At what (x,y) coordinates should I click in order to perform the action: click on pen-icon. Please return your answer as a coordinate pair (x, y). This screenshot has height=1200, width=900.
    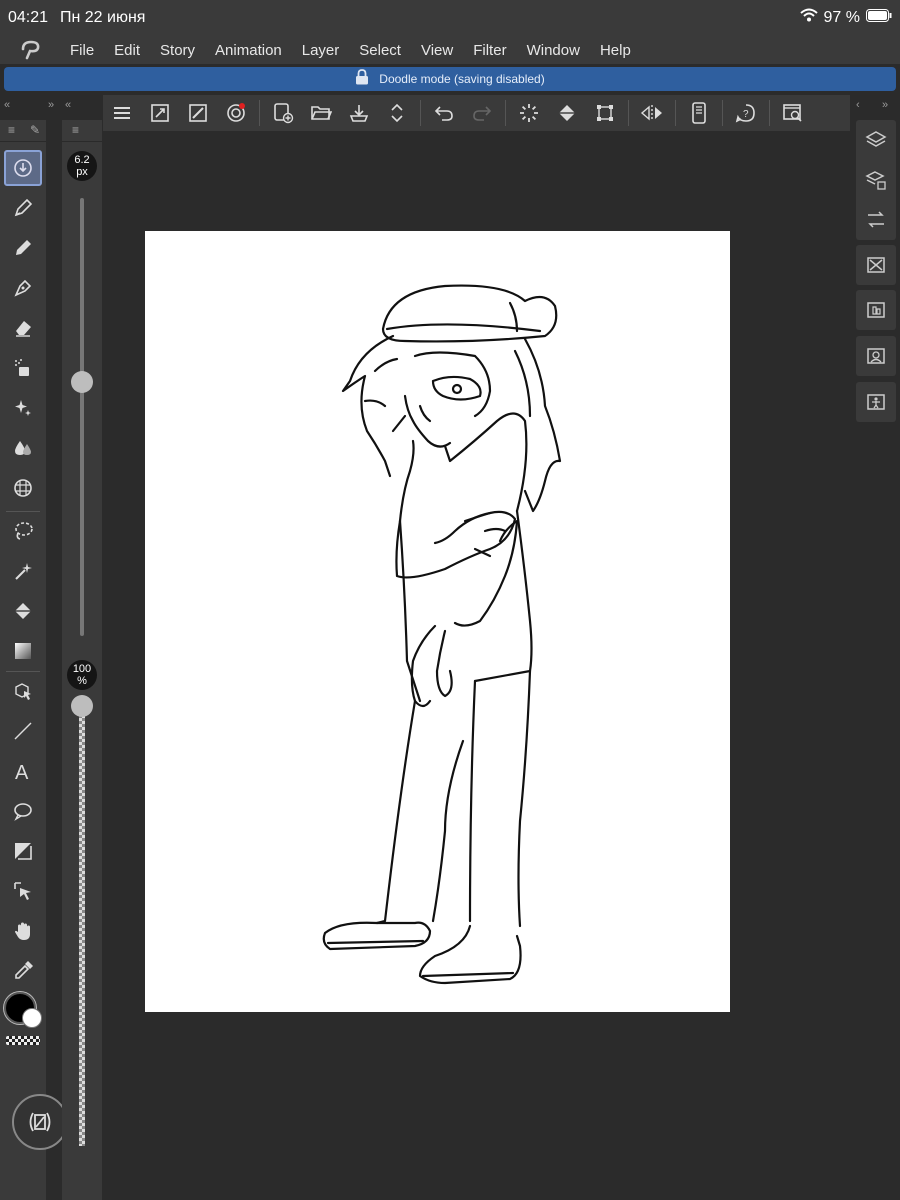
    Looking at the image, I should click on (23, 208).